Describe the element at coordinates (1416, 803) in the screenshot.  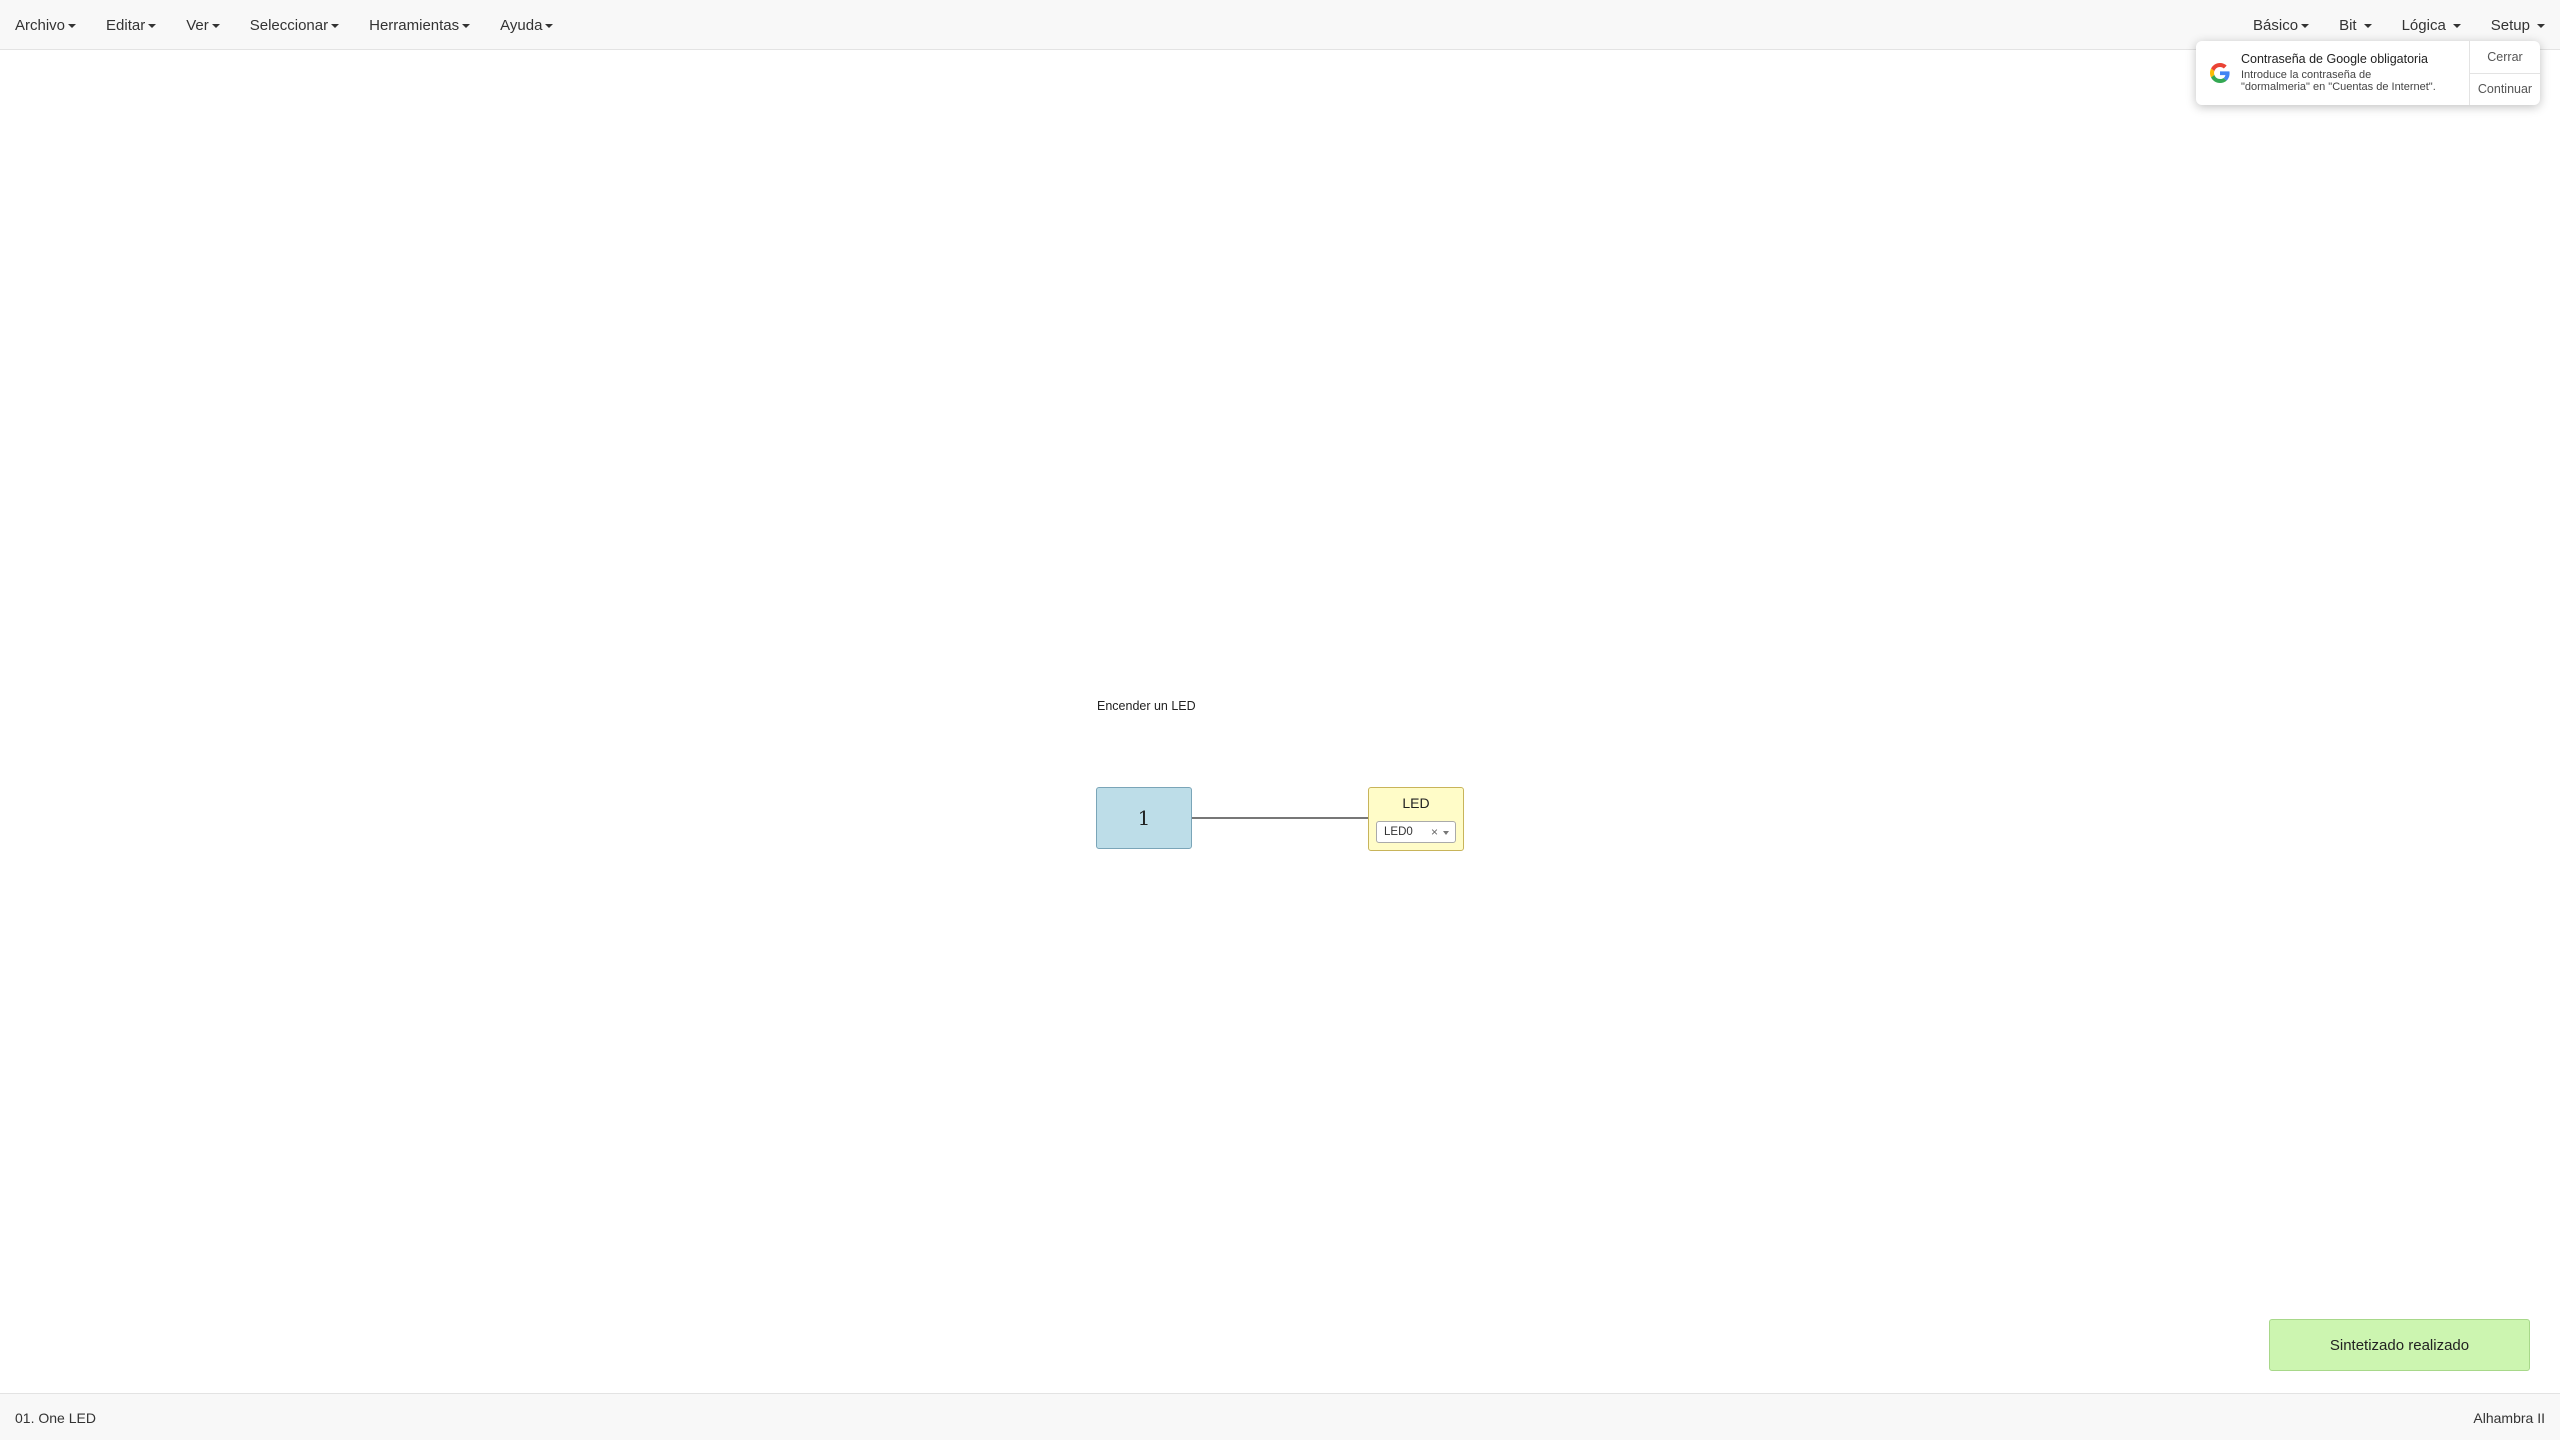
I see `led-block-title: LED` at that location.